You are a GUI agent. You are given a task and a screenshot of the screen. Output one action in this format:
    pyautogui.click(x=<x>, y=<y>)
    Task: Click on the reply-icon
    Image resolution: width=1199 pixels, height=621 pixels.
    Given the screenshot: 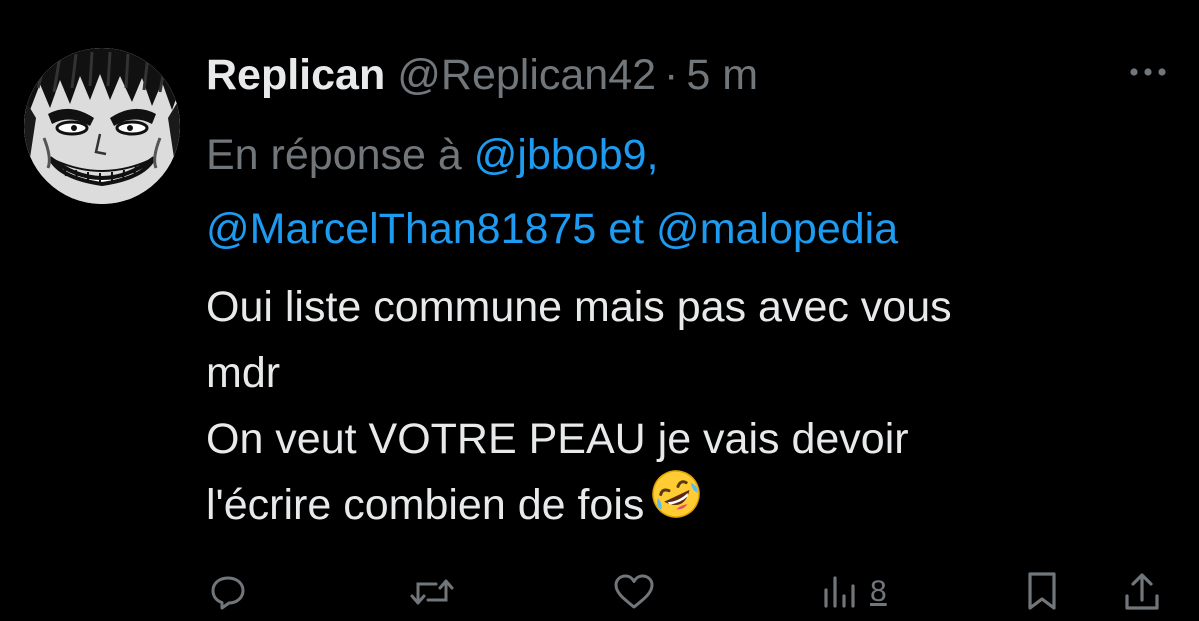 What is the action you would take?
    pyautogui.click(x=228, y=592)
    